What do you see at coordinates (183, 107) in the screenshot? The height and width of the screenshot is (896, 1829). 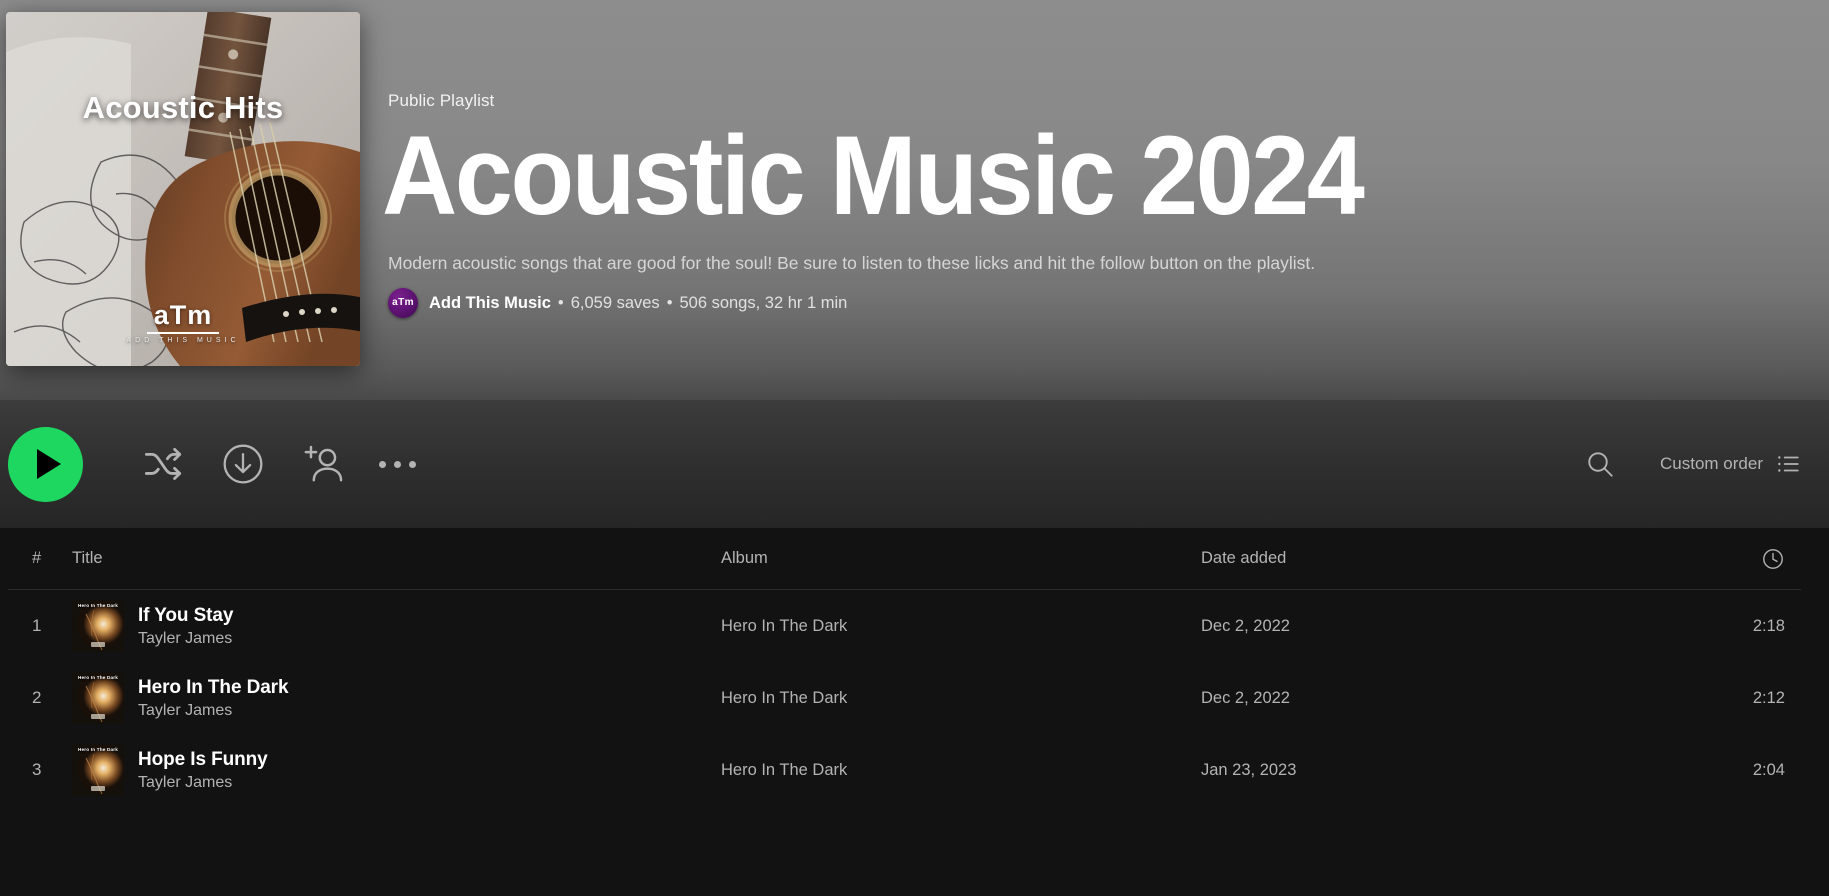 I see `cover-title-text: Acoustic Hits` at bounding box center [183, 107].